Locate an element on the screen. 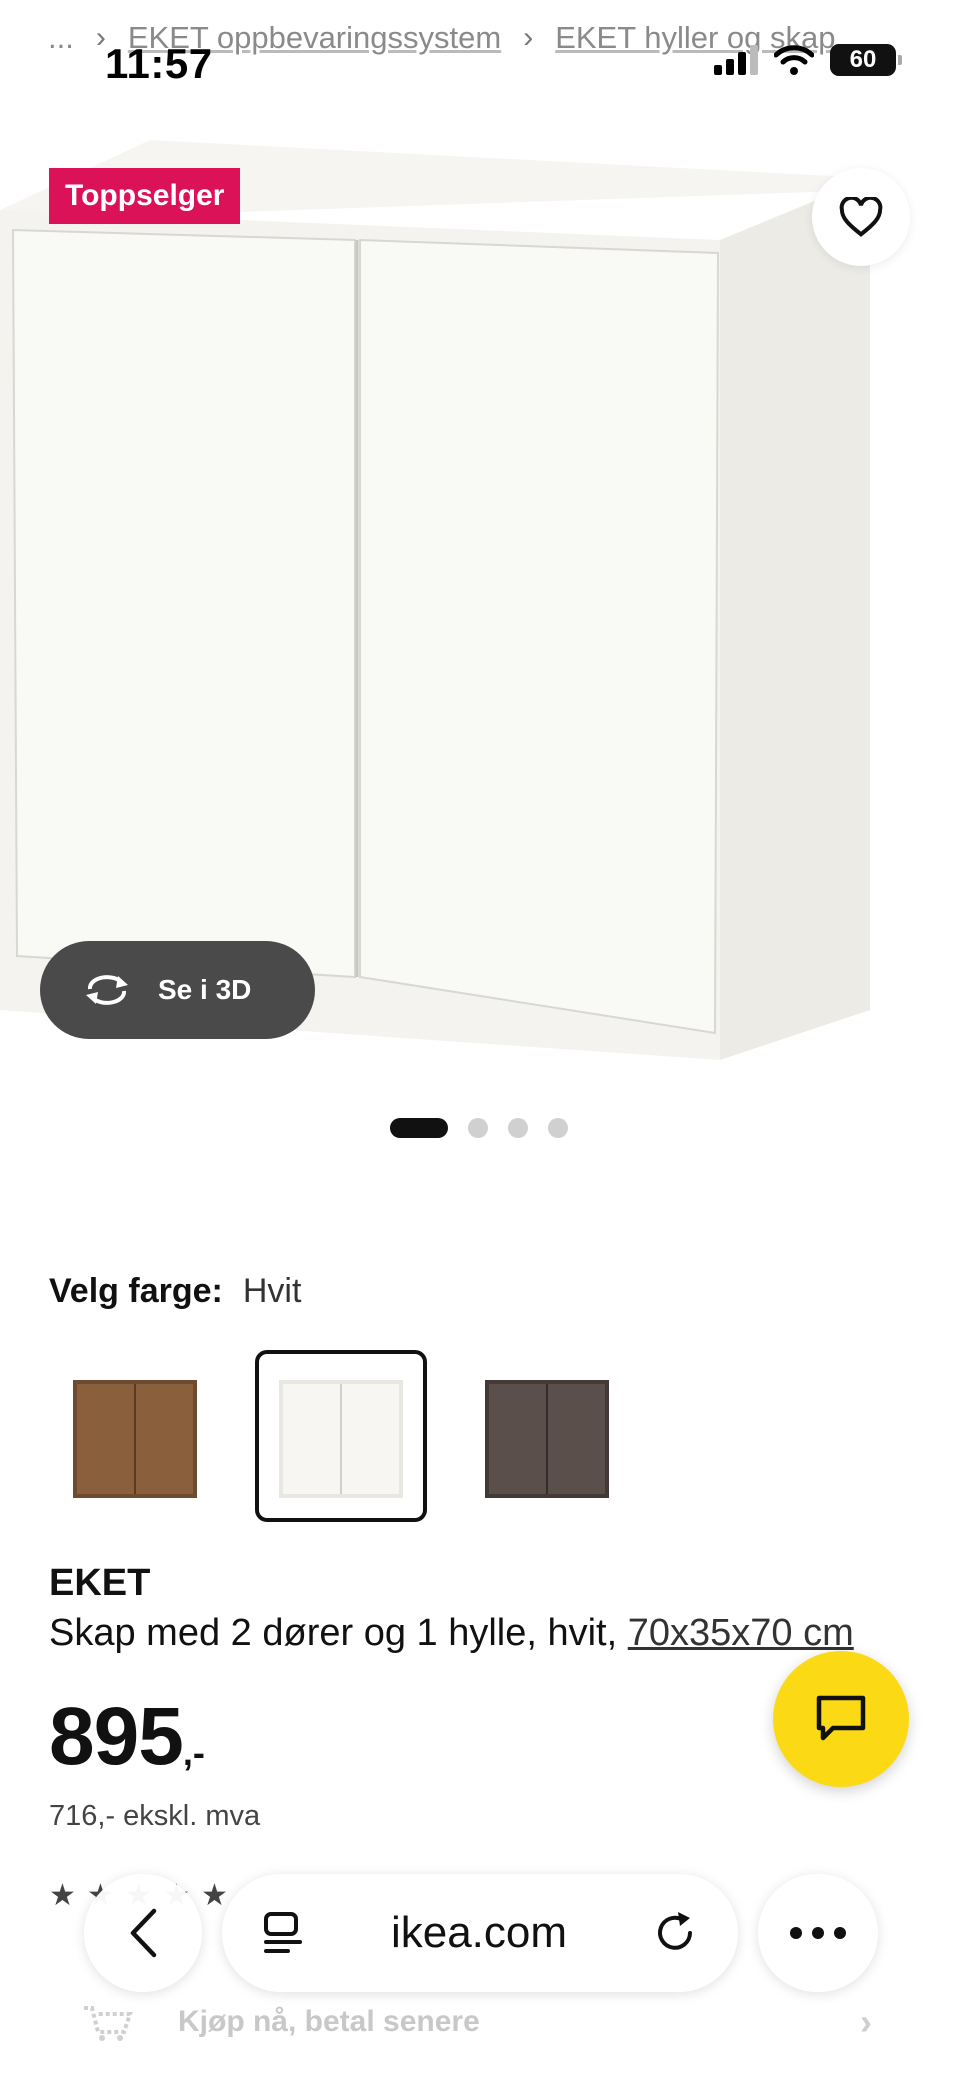 Image resolution: width=960 pixels, height=2078 pixels. heart-icon is located at coordinates (861, 217).